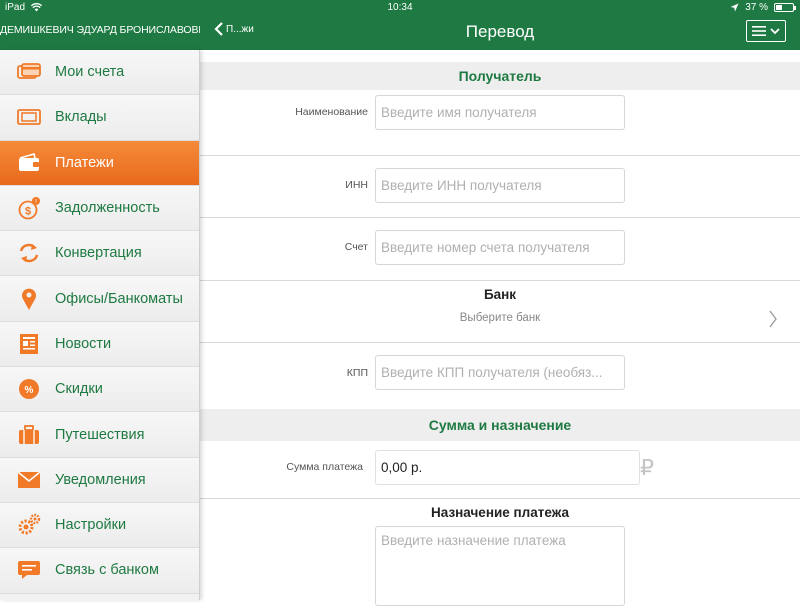  I want to click on amount-section-header: Сумма и назначение, so click(500, 425).